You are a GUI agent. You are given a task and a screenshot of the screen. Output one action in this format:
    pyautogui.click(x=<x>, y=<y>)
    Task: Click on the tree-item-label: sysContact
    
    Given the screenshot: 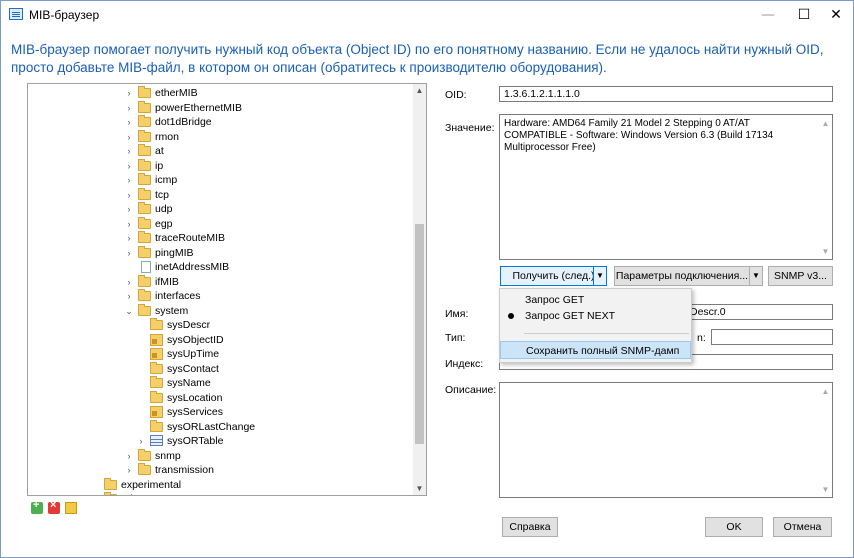 What is the action you would take?
    pyautogui.click(x=193, y=368)
    